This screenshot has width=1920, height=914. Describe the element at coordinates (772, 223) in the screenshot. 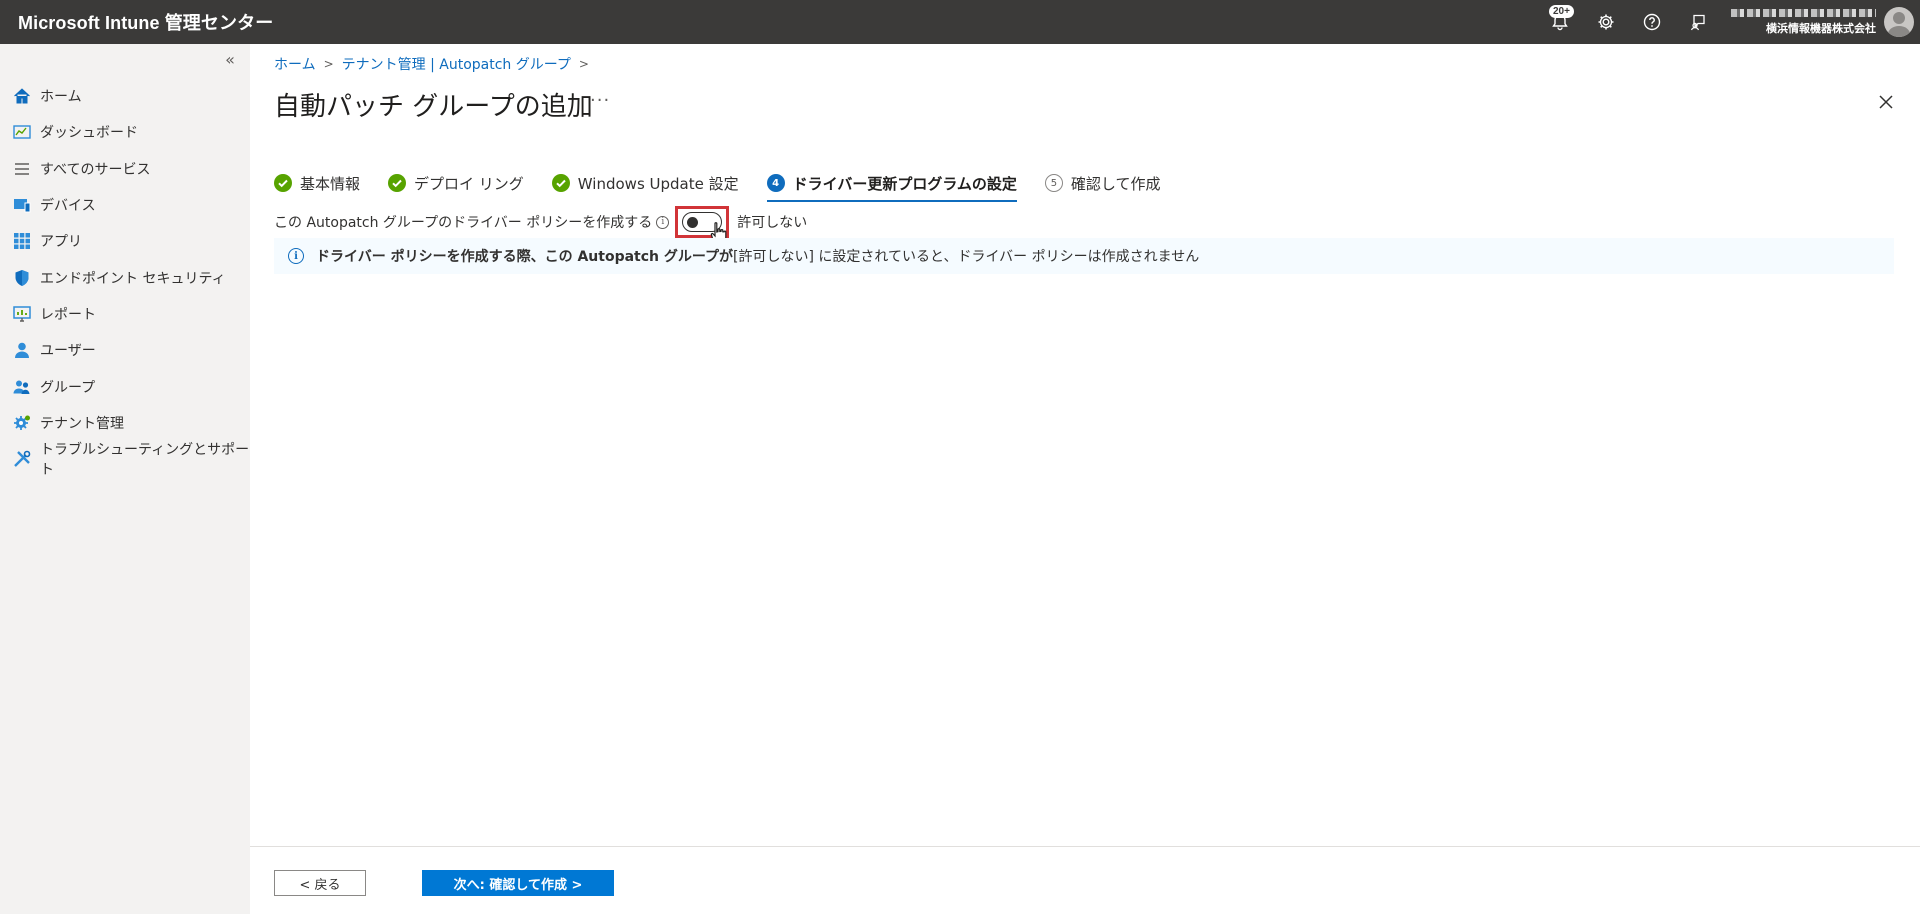

I see `toggle-state-label: 許可しない` at that location.